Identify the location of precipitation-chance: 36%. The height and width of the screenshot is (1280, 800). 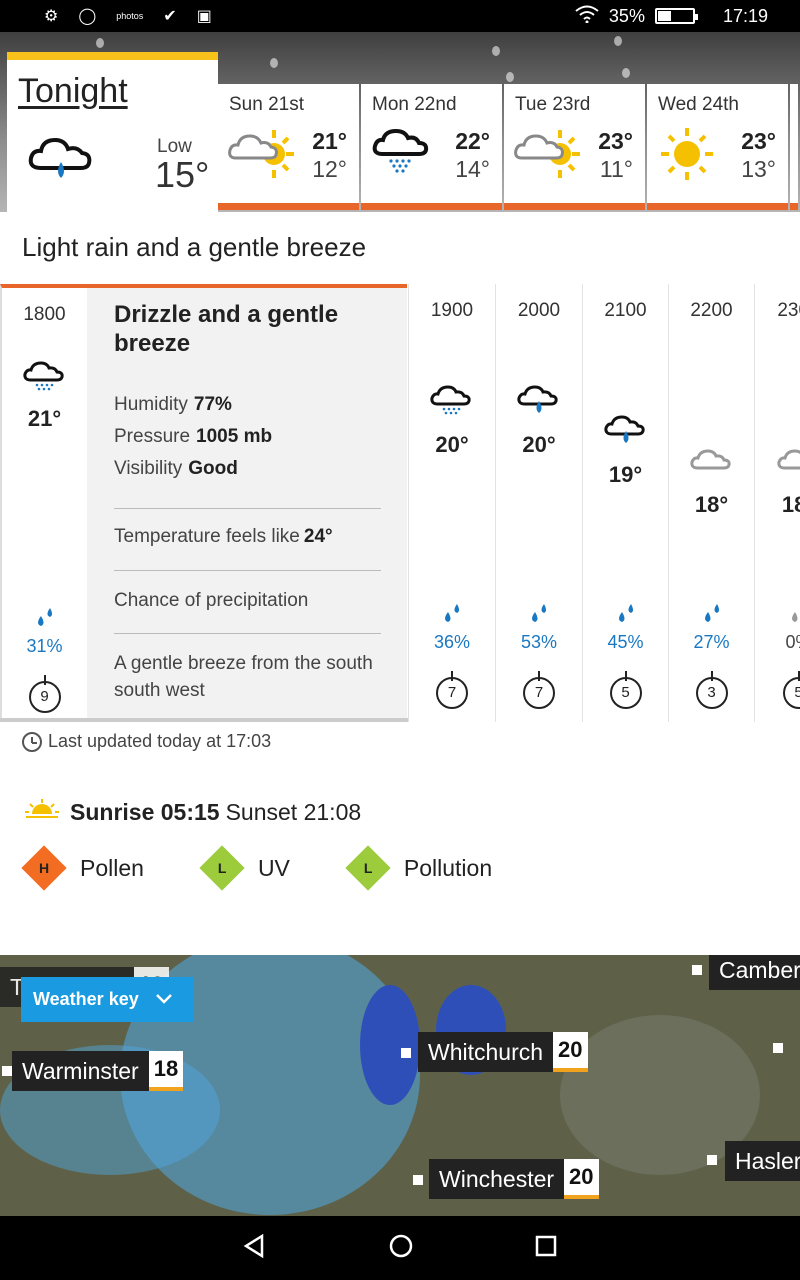
(452, 642).